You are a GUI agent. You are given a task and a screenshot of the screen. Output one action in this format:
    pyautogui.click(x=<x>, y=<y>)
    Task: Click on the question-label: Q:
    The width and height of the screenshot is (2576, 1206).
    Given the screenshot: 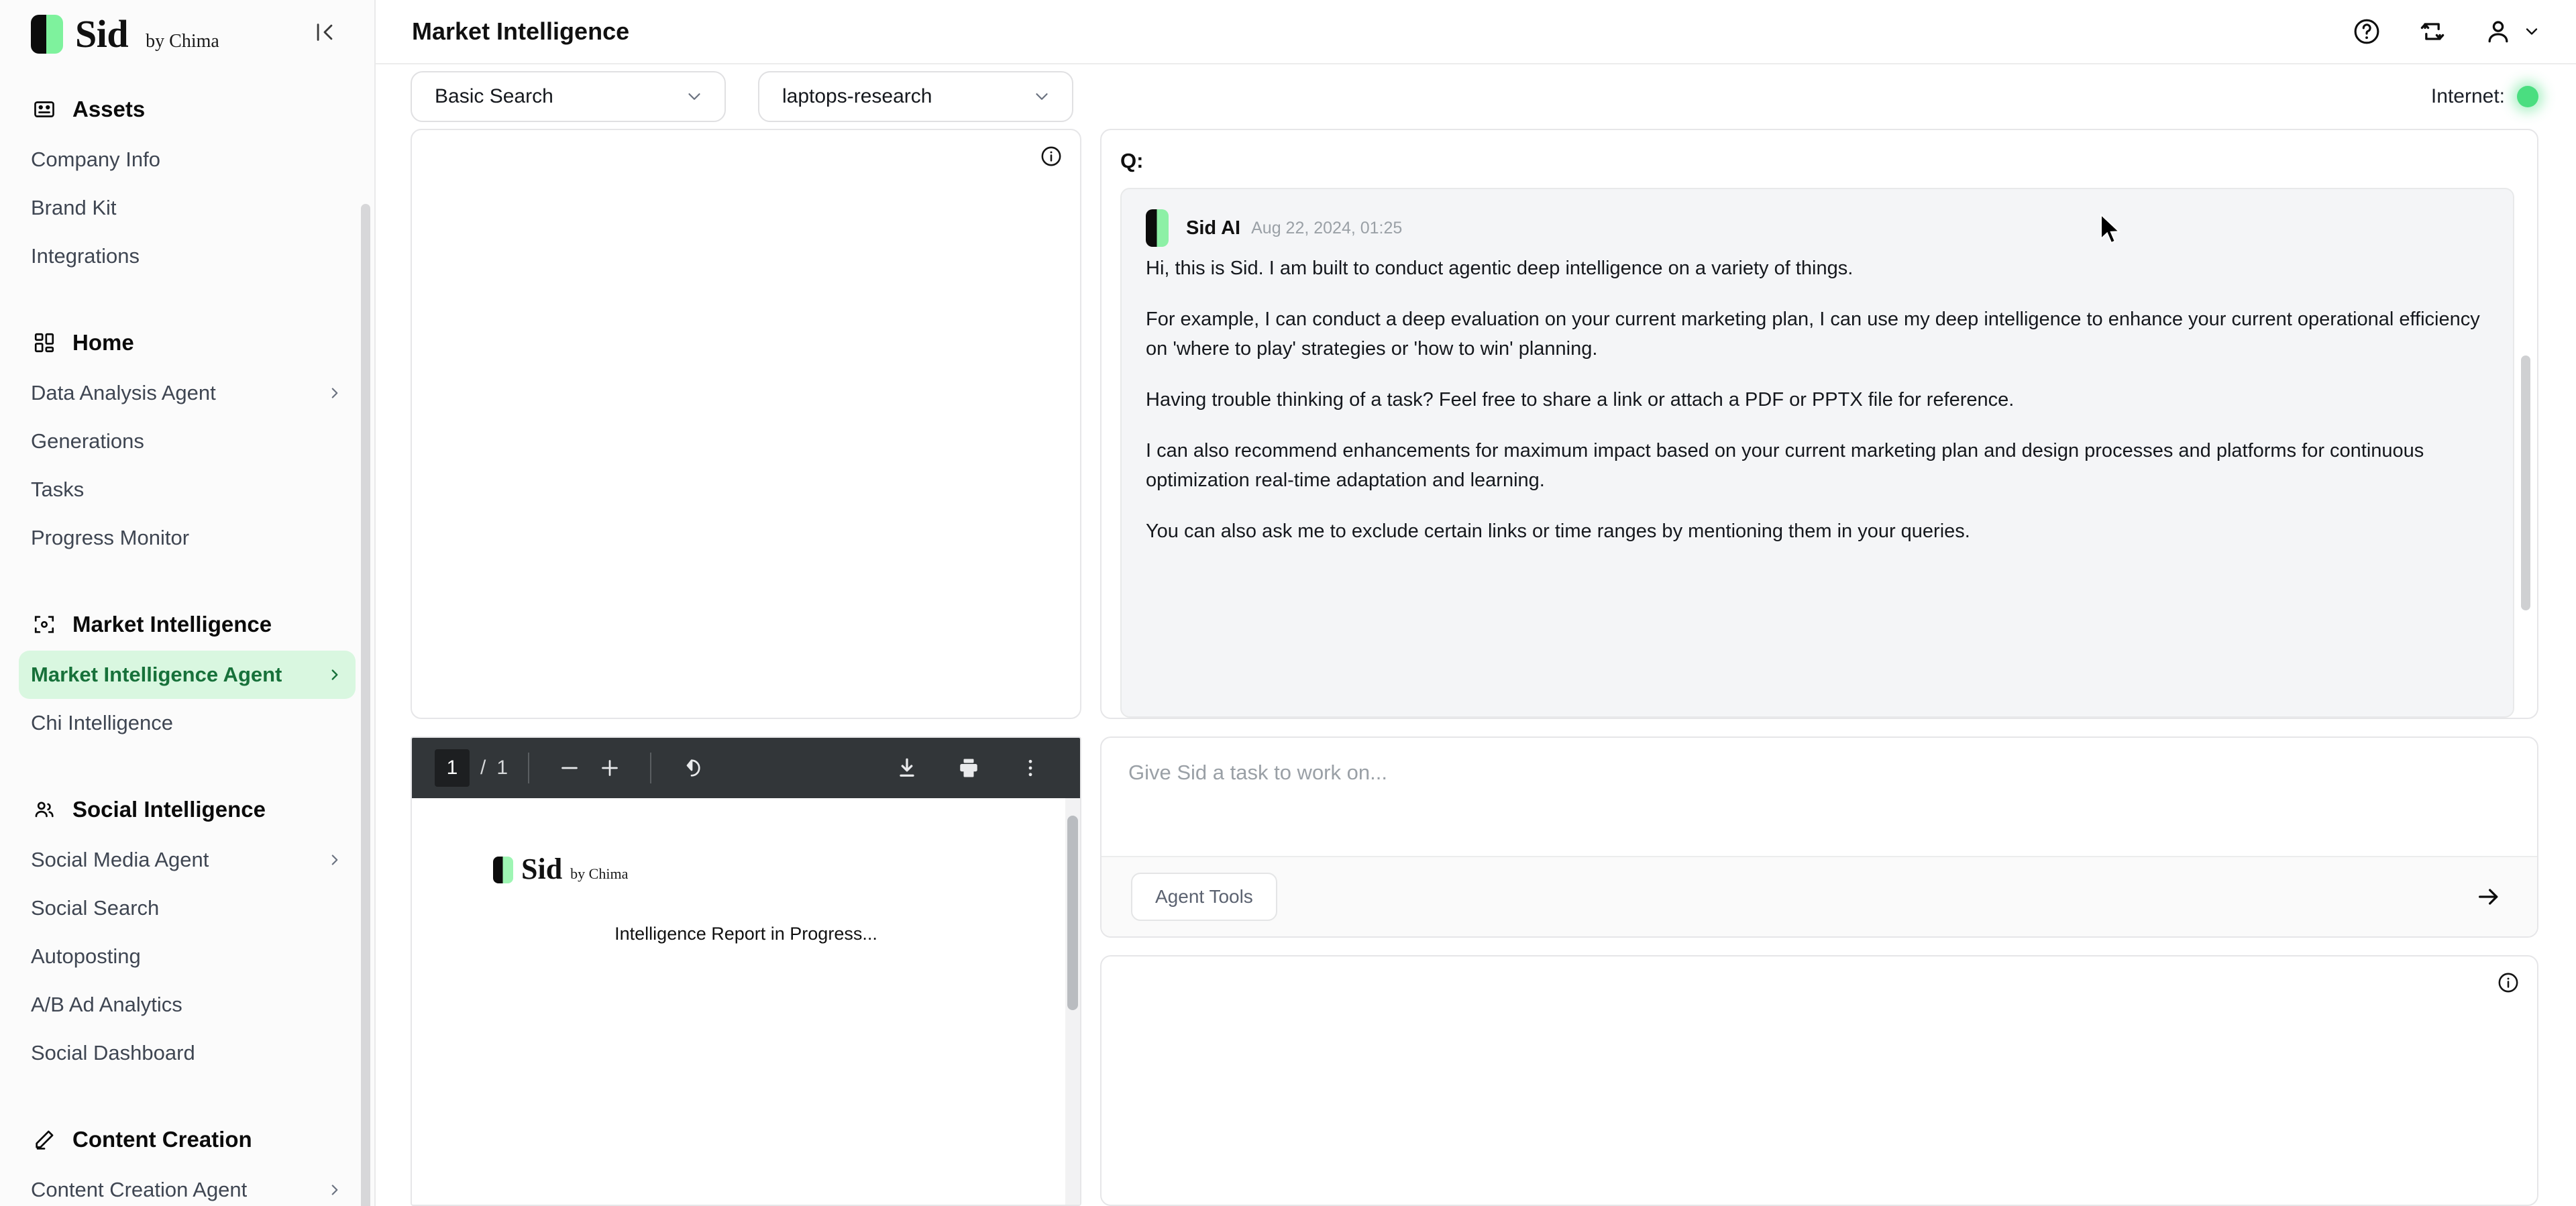 What is the action you would take?
    pyautogui.click(x=1132, y=160)
    